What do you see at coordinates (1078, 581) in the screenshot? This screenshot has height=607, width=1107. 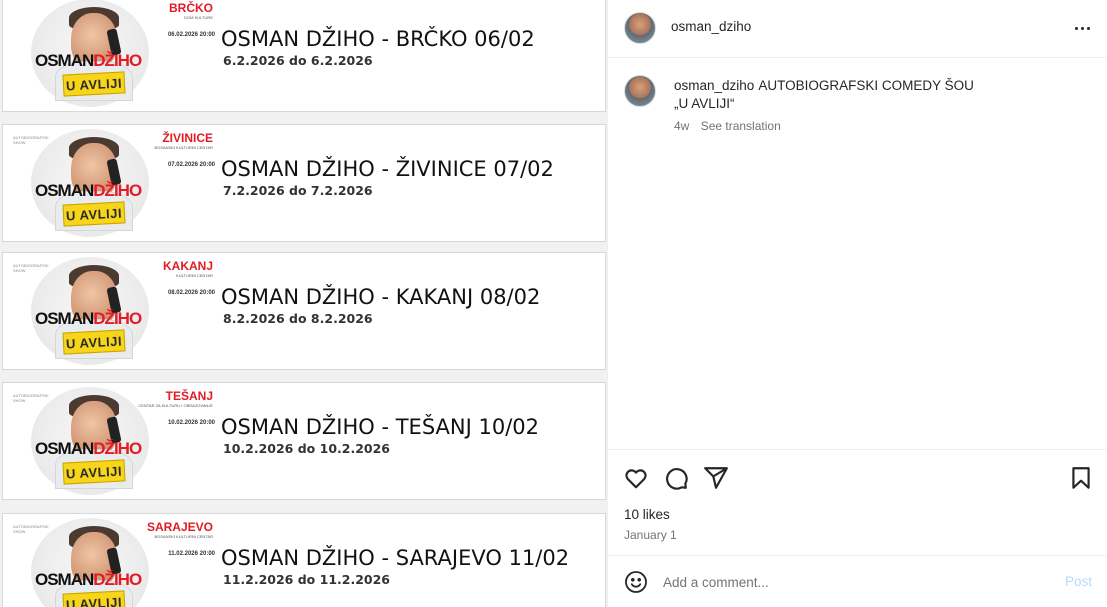 I see `post-comment-button: Post` at bounding box center [1078, 581].